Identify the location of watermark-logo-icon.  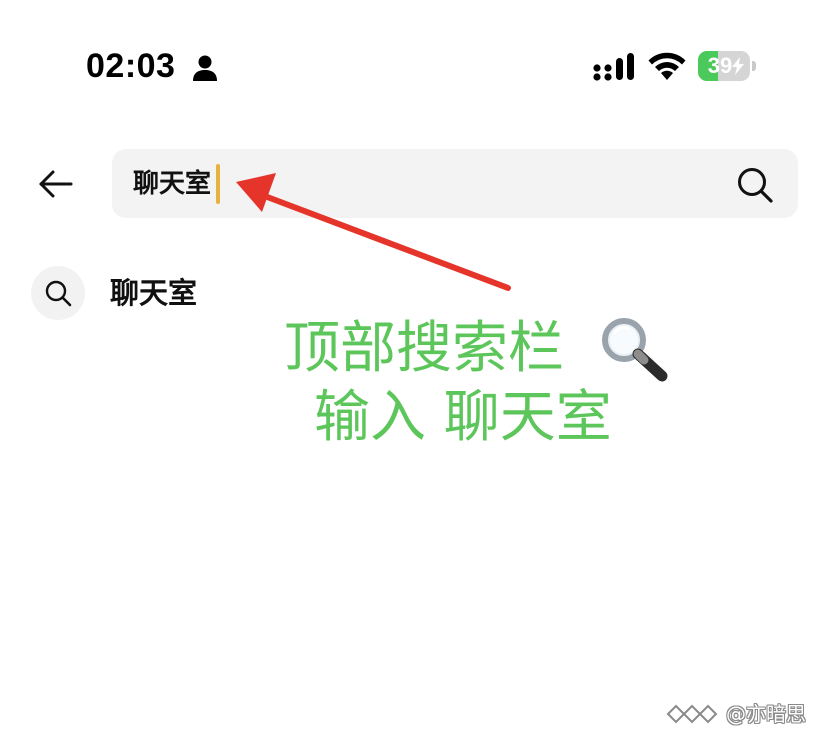
(692, 714).